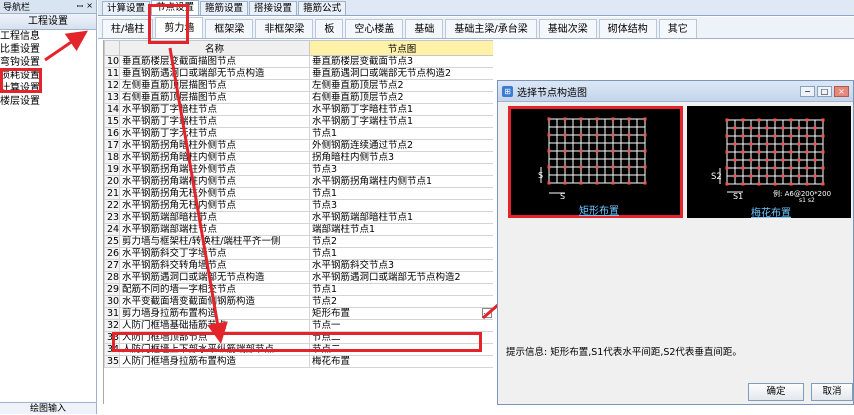 This screenshot has height=415, width=854. I want to click on rectangular-rebar-diagram, so click(593, 155).